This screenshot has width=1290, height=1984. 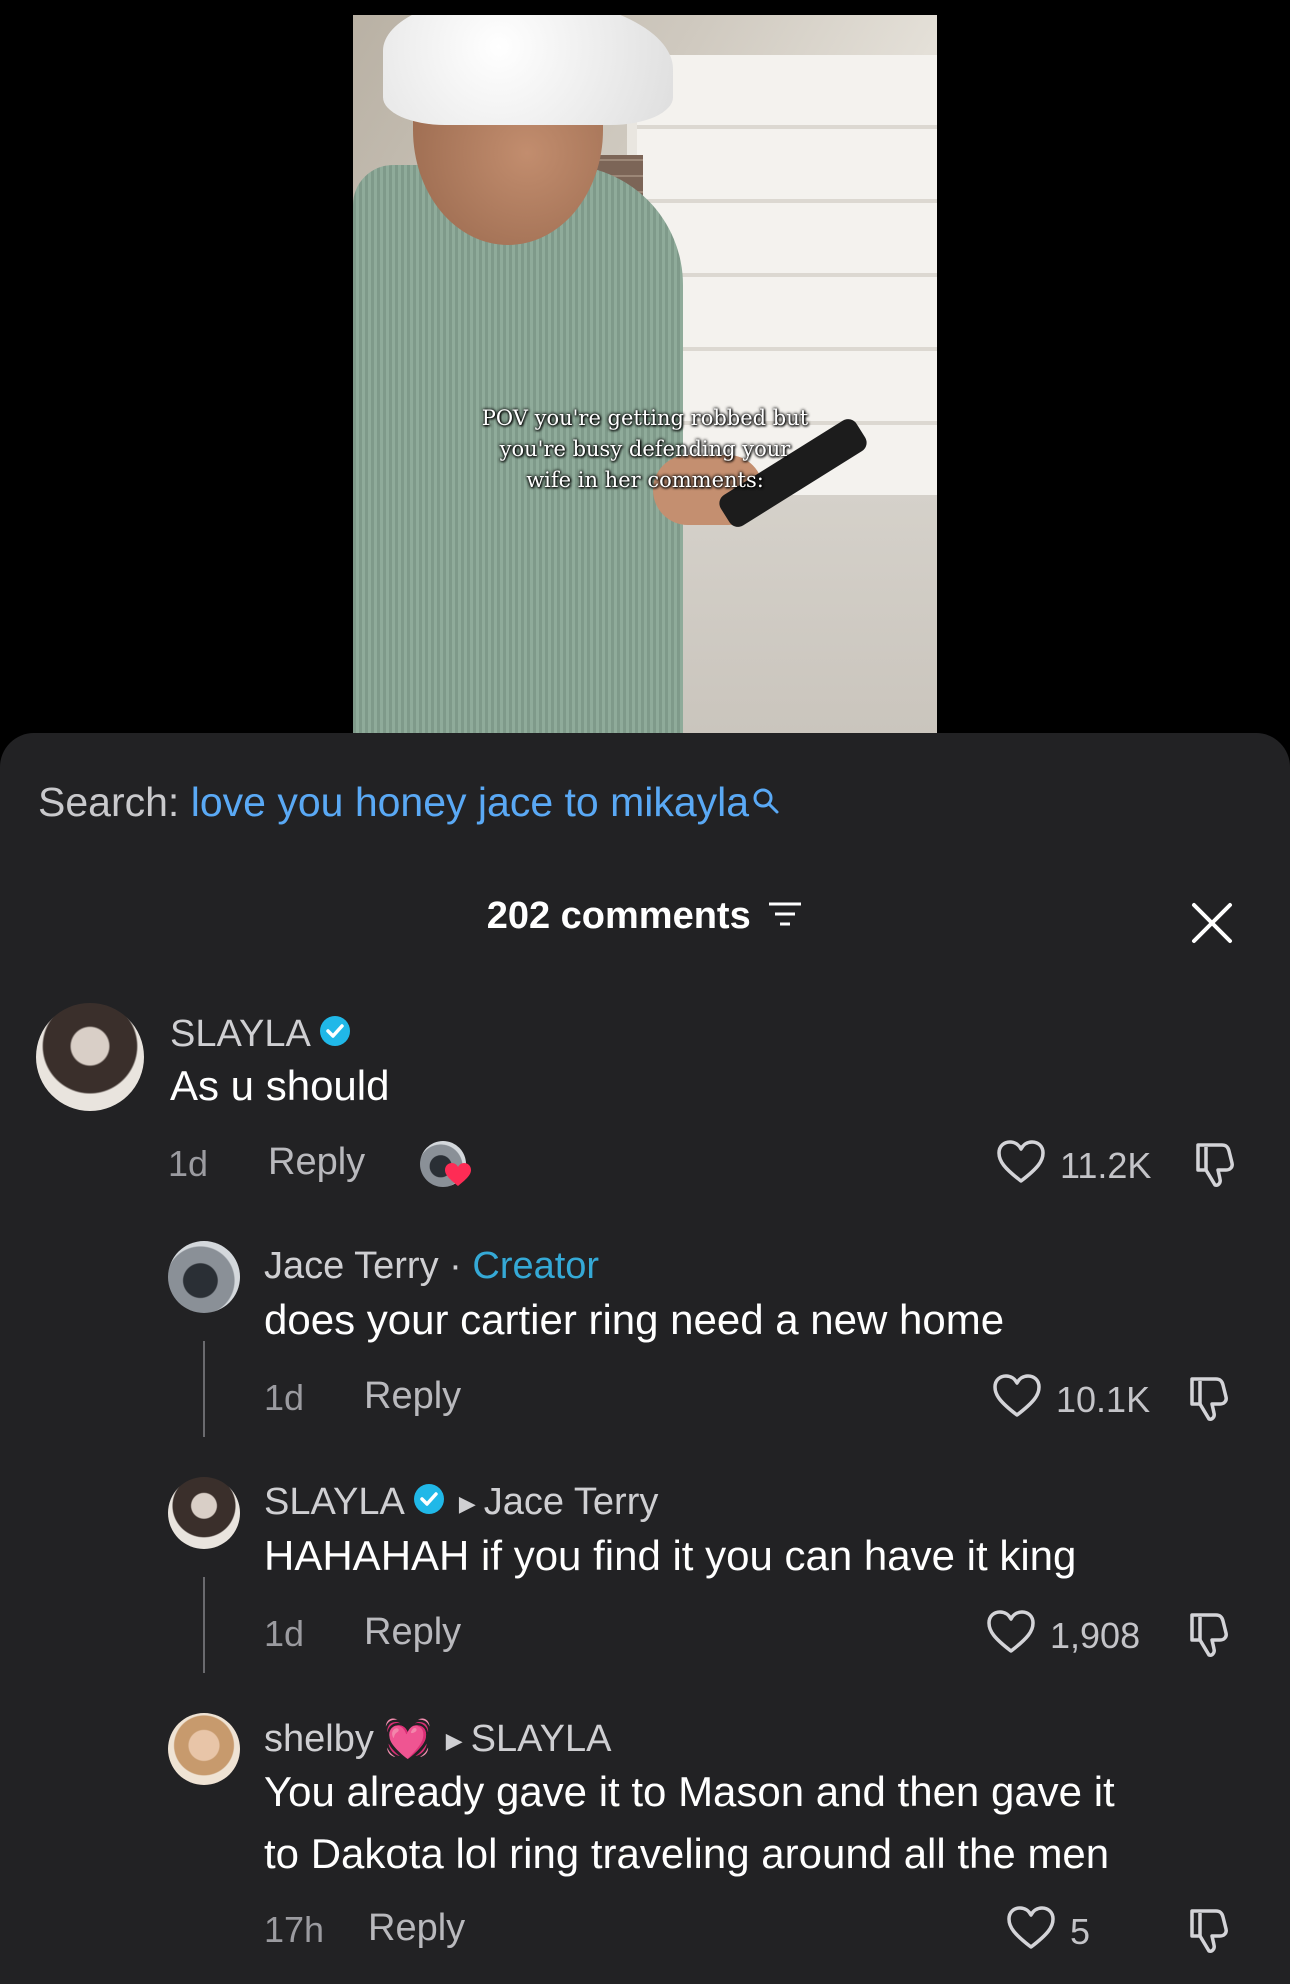 I want to click on video-person-cap, so click(x=528, y=70).